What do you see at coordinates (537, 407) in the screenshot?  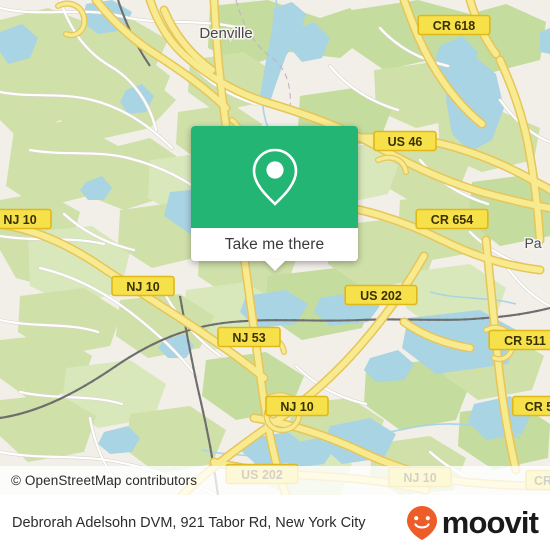 I see `route-shield-label: CR 5` at bounding box center [537, 407].